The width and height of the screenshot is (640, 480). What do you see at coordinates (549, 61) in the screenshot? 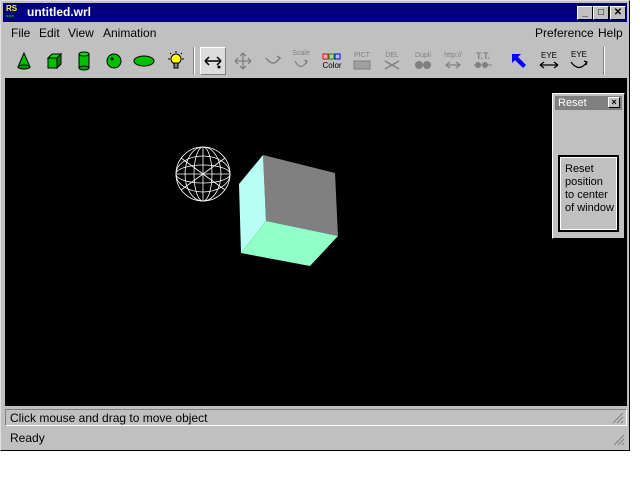
I see `eye-move-icon: EYE` at bounding box center [549, 61].